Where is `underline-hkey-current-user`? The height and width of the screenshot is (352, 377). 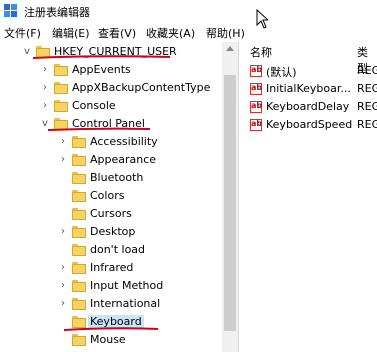 underline-hkey-current-user is located at coordinates (101, 57).